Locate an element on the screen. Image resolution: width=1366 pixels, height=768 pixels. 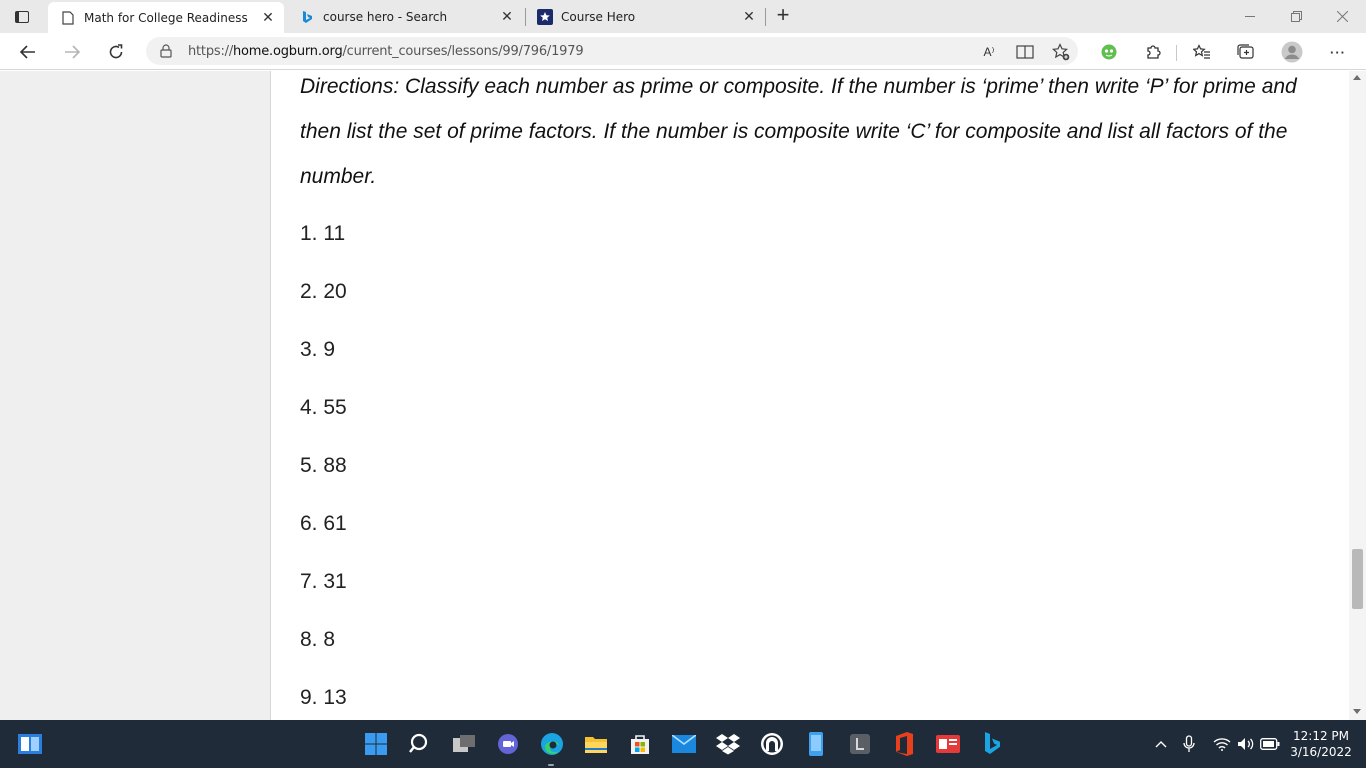
l-app-icon is located at coordinates (860, 744).